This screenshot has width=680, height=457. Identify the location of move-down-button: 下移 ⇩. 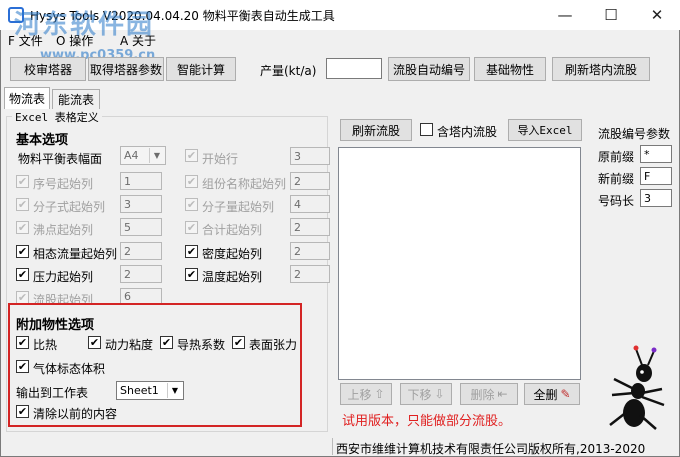
(426, 394).